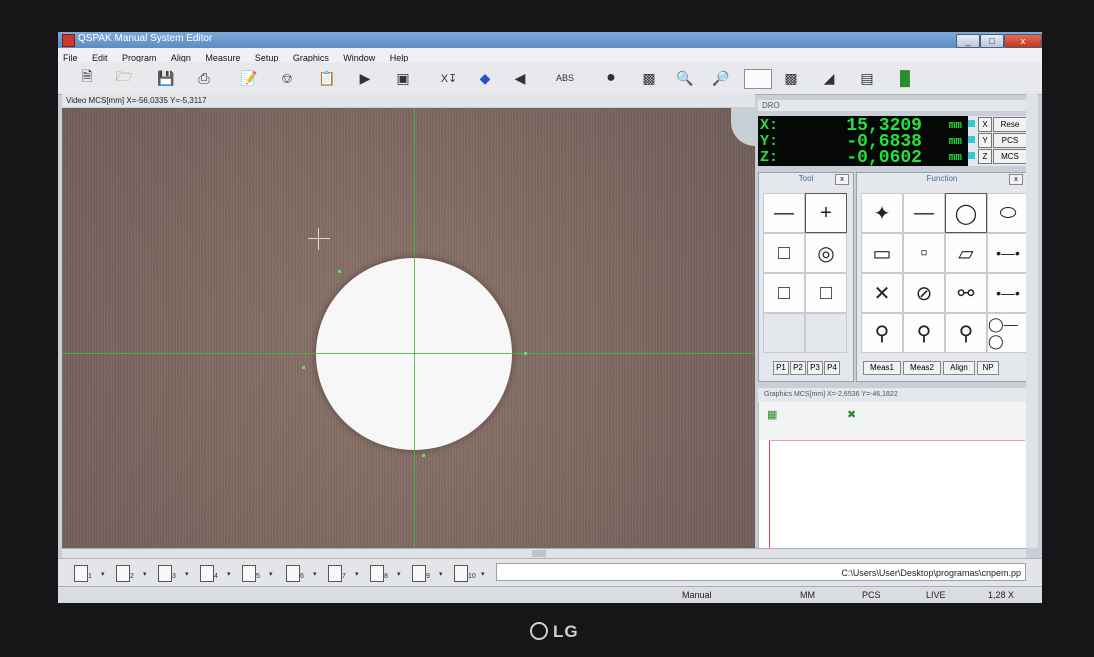 This screenshot has height=657, width=1094. Describe the element at coordinates (966, 293) in the screenshot. I see `two-circles-function-icon: ⚯` at that location.